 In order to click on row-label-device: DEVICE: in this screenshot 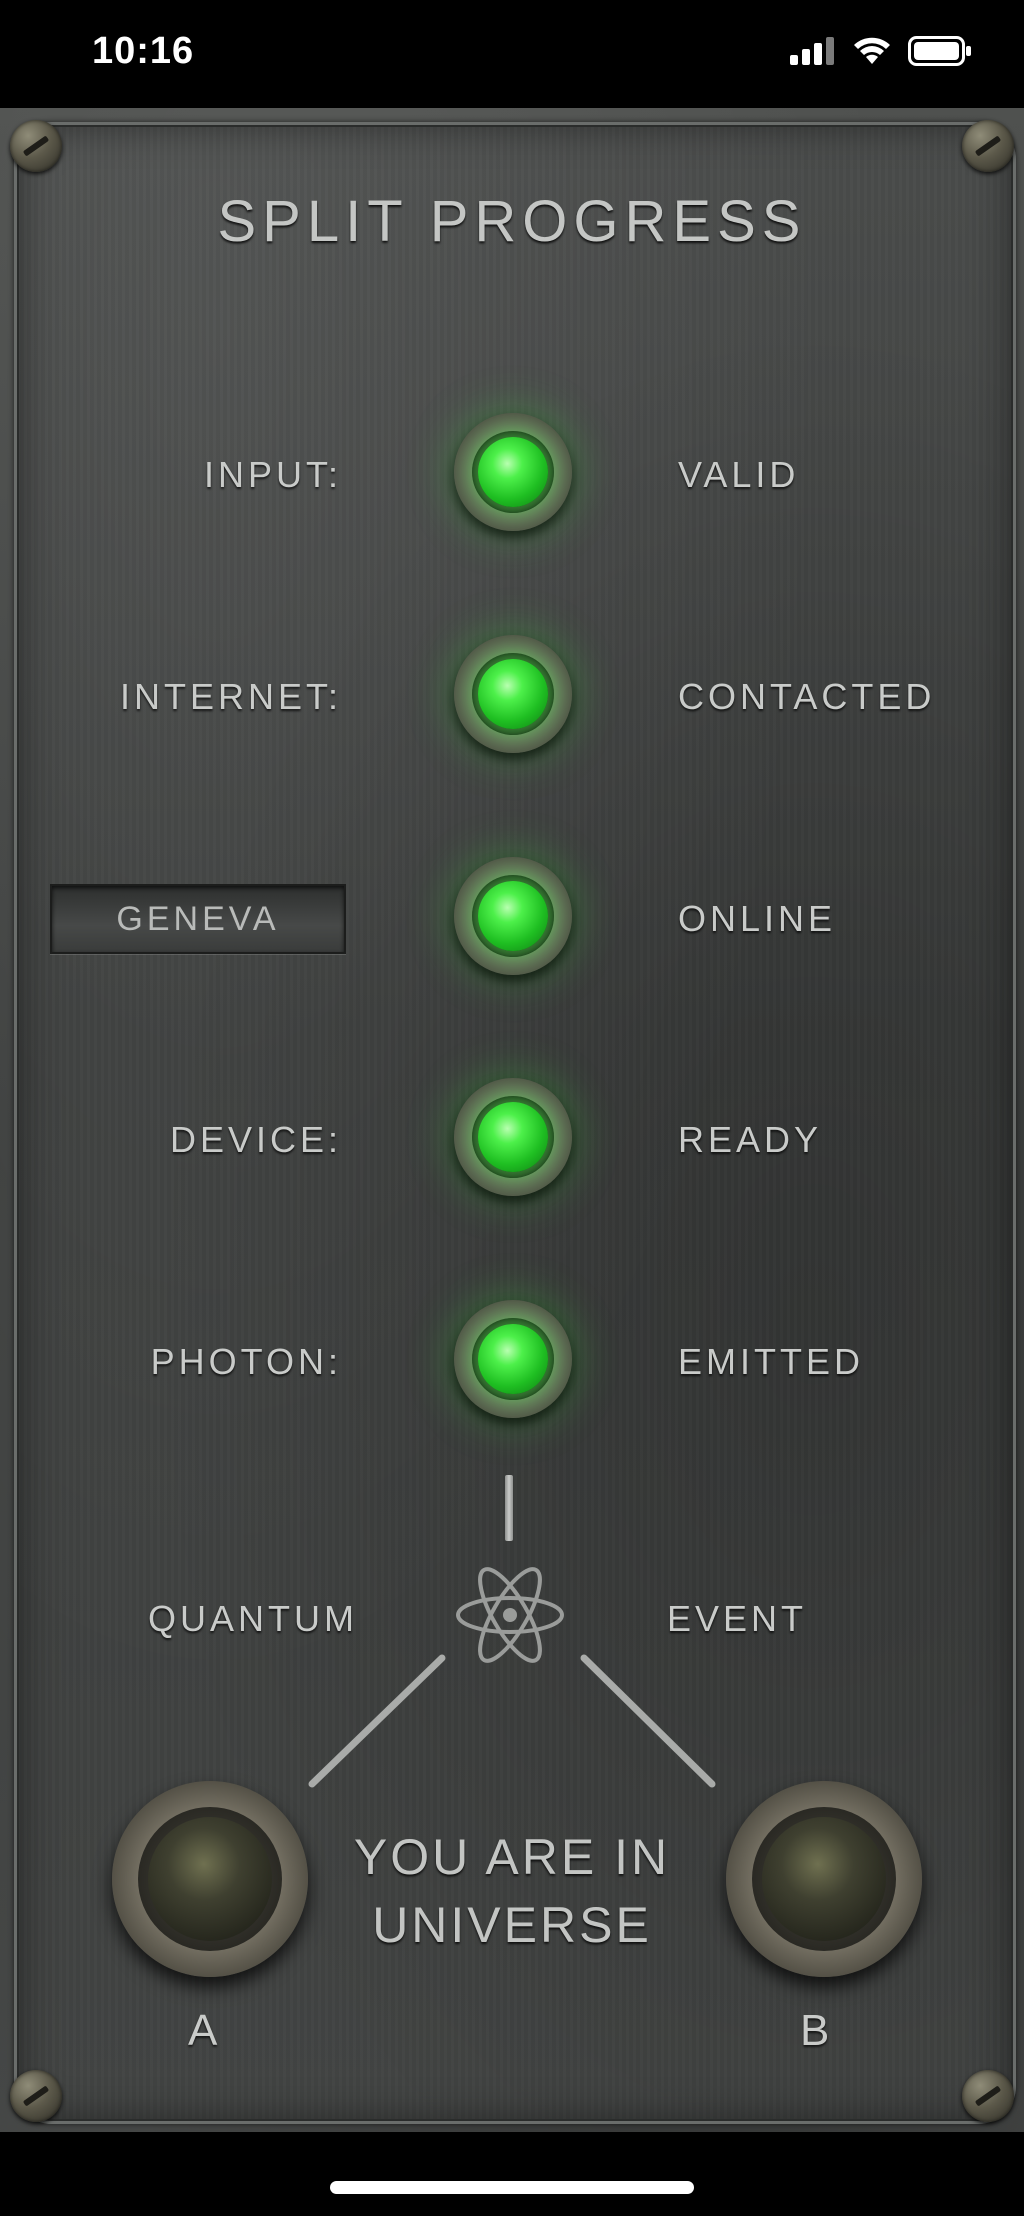, I will do `click(255, 1139)`.